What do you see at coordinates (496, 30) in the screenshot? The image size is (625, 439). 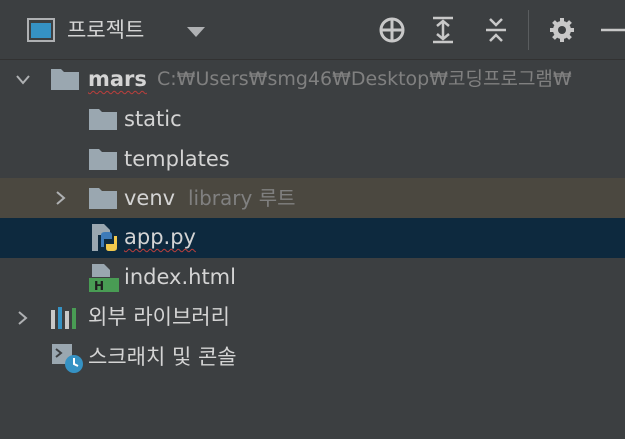 I see `collapse-all-icon` at bounding box center [496, 30].